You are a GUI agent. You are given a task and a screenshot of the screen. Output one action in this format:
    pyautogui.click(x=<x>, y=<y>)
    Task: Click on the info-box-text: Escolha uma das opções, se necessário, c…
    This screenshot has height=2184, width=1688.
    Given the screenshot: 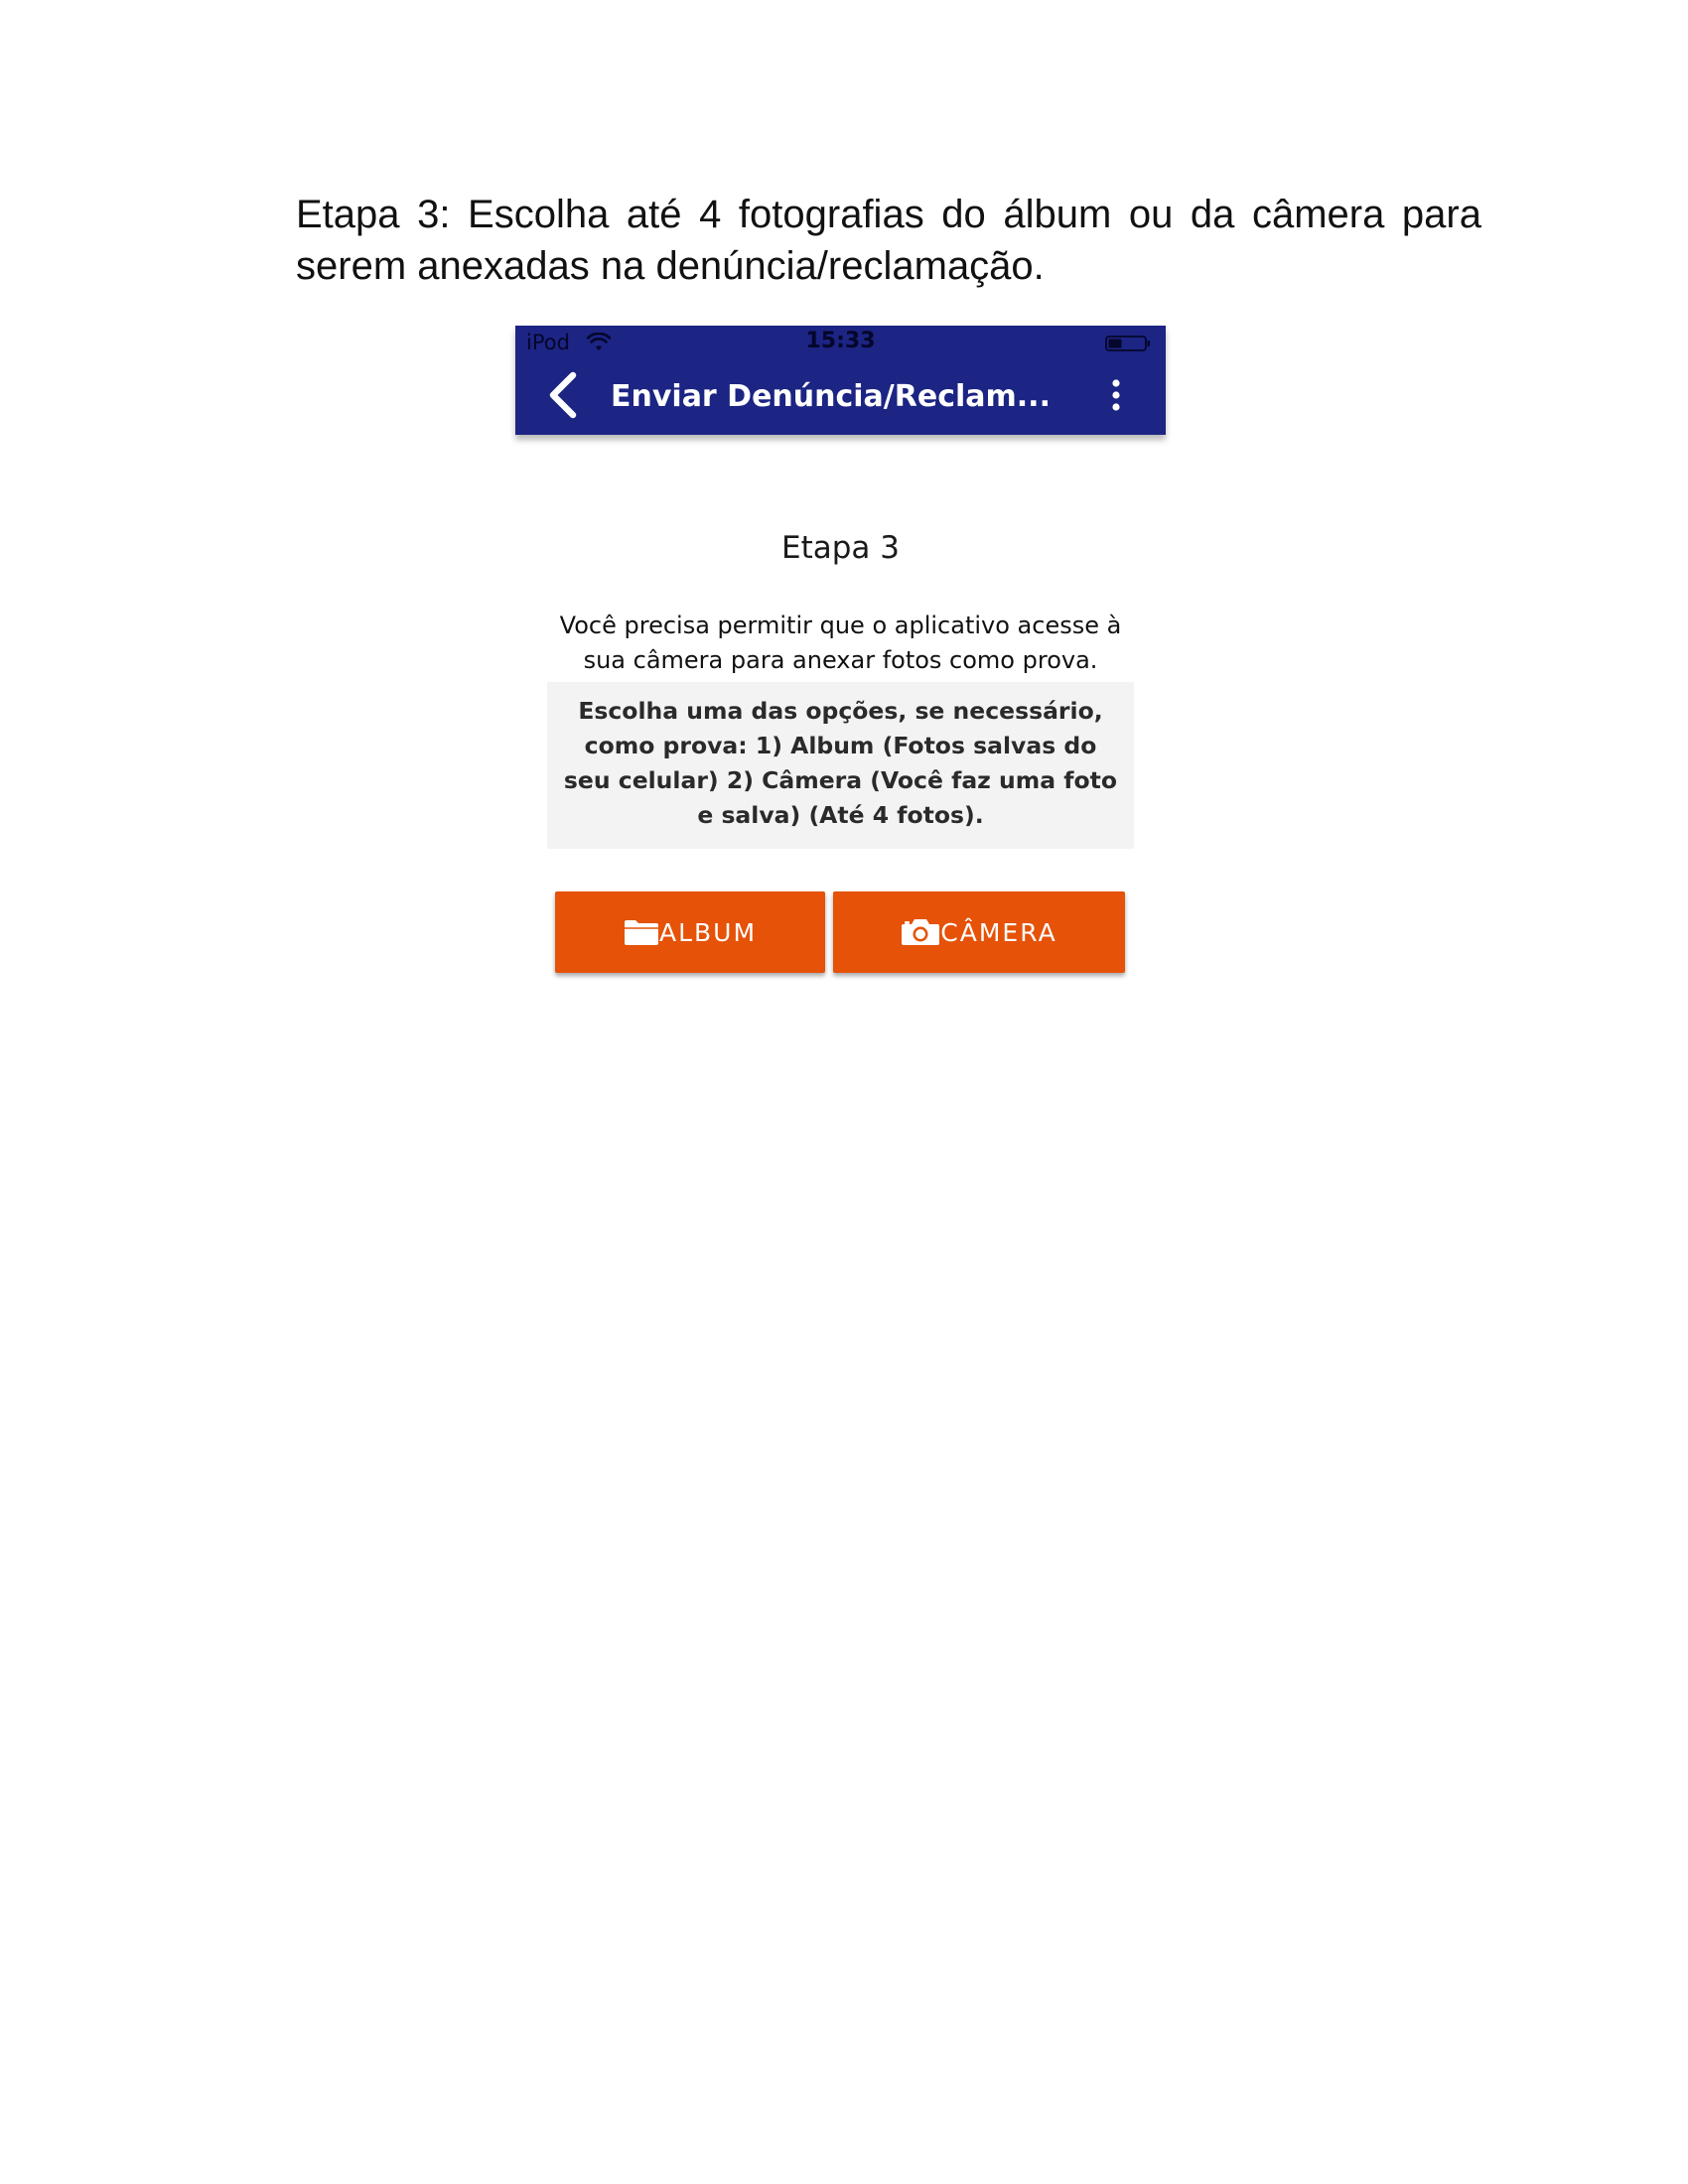 What is the action you would take?
    pyautogui.click(x=840, y=763)
    